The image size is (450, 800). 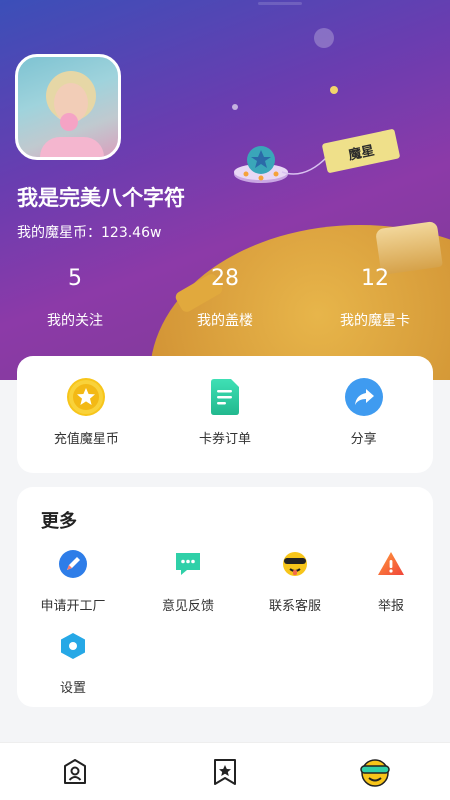 What do you see at coordinates (375, 278) in the screenshot?
I see `stat-value: 12` at bounding box center [375, 278].